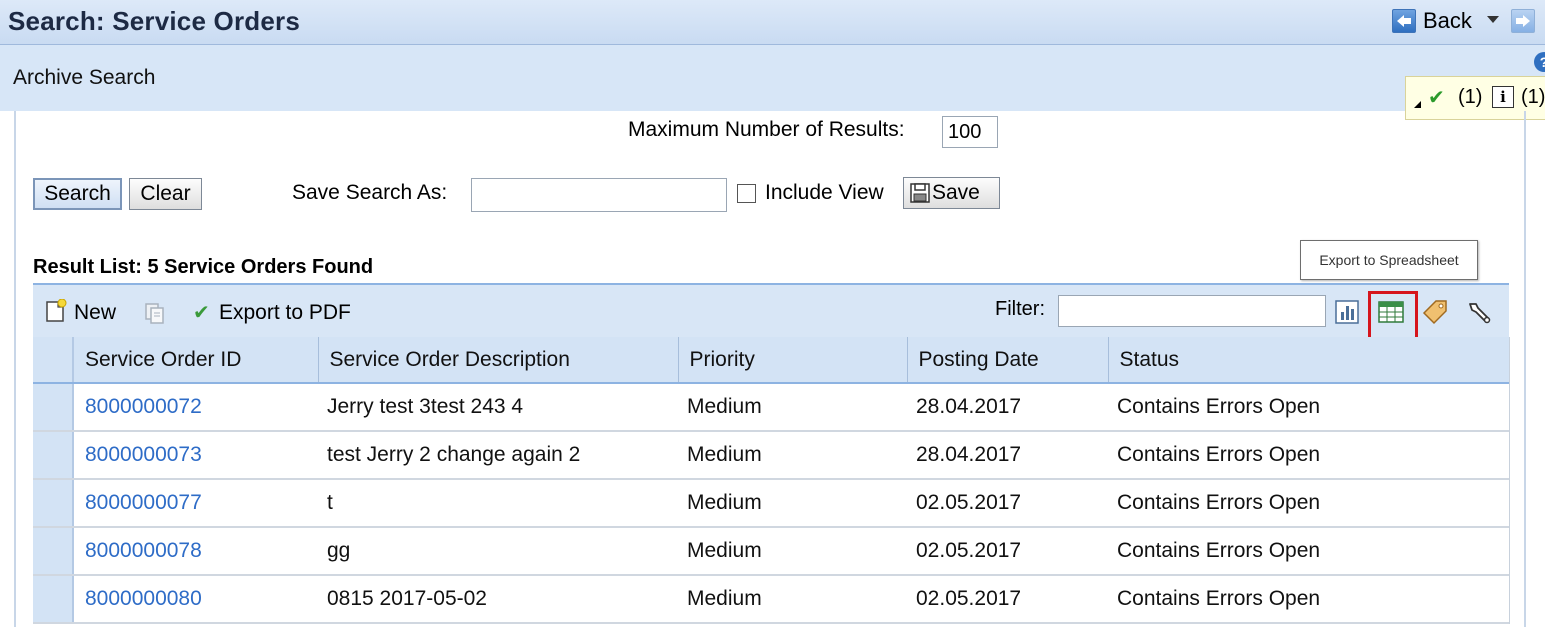  Describe the element at coordinates (15, 369) in the screenshot. I see `panel-border-left` at that location.